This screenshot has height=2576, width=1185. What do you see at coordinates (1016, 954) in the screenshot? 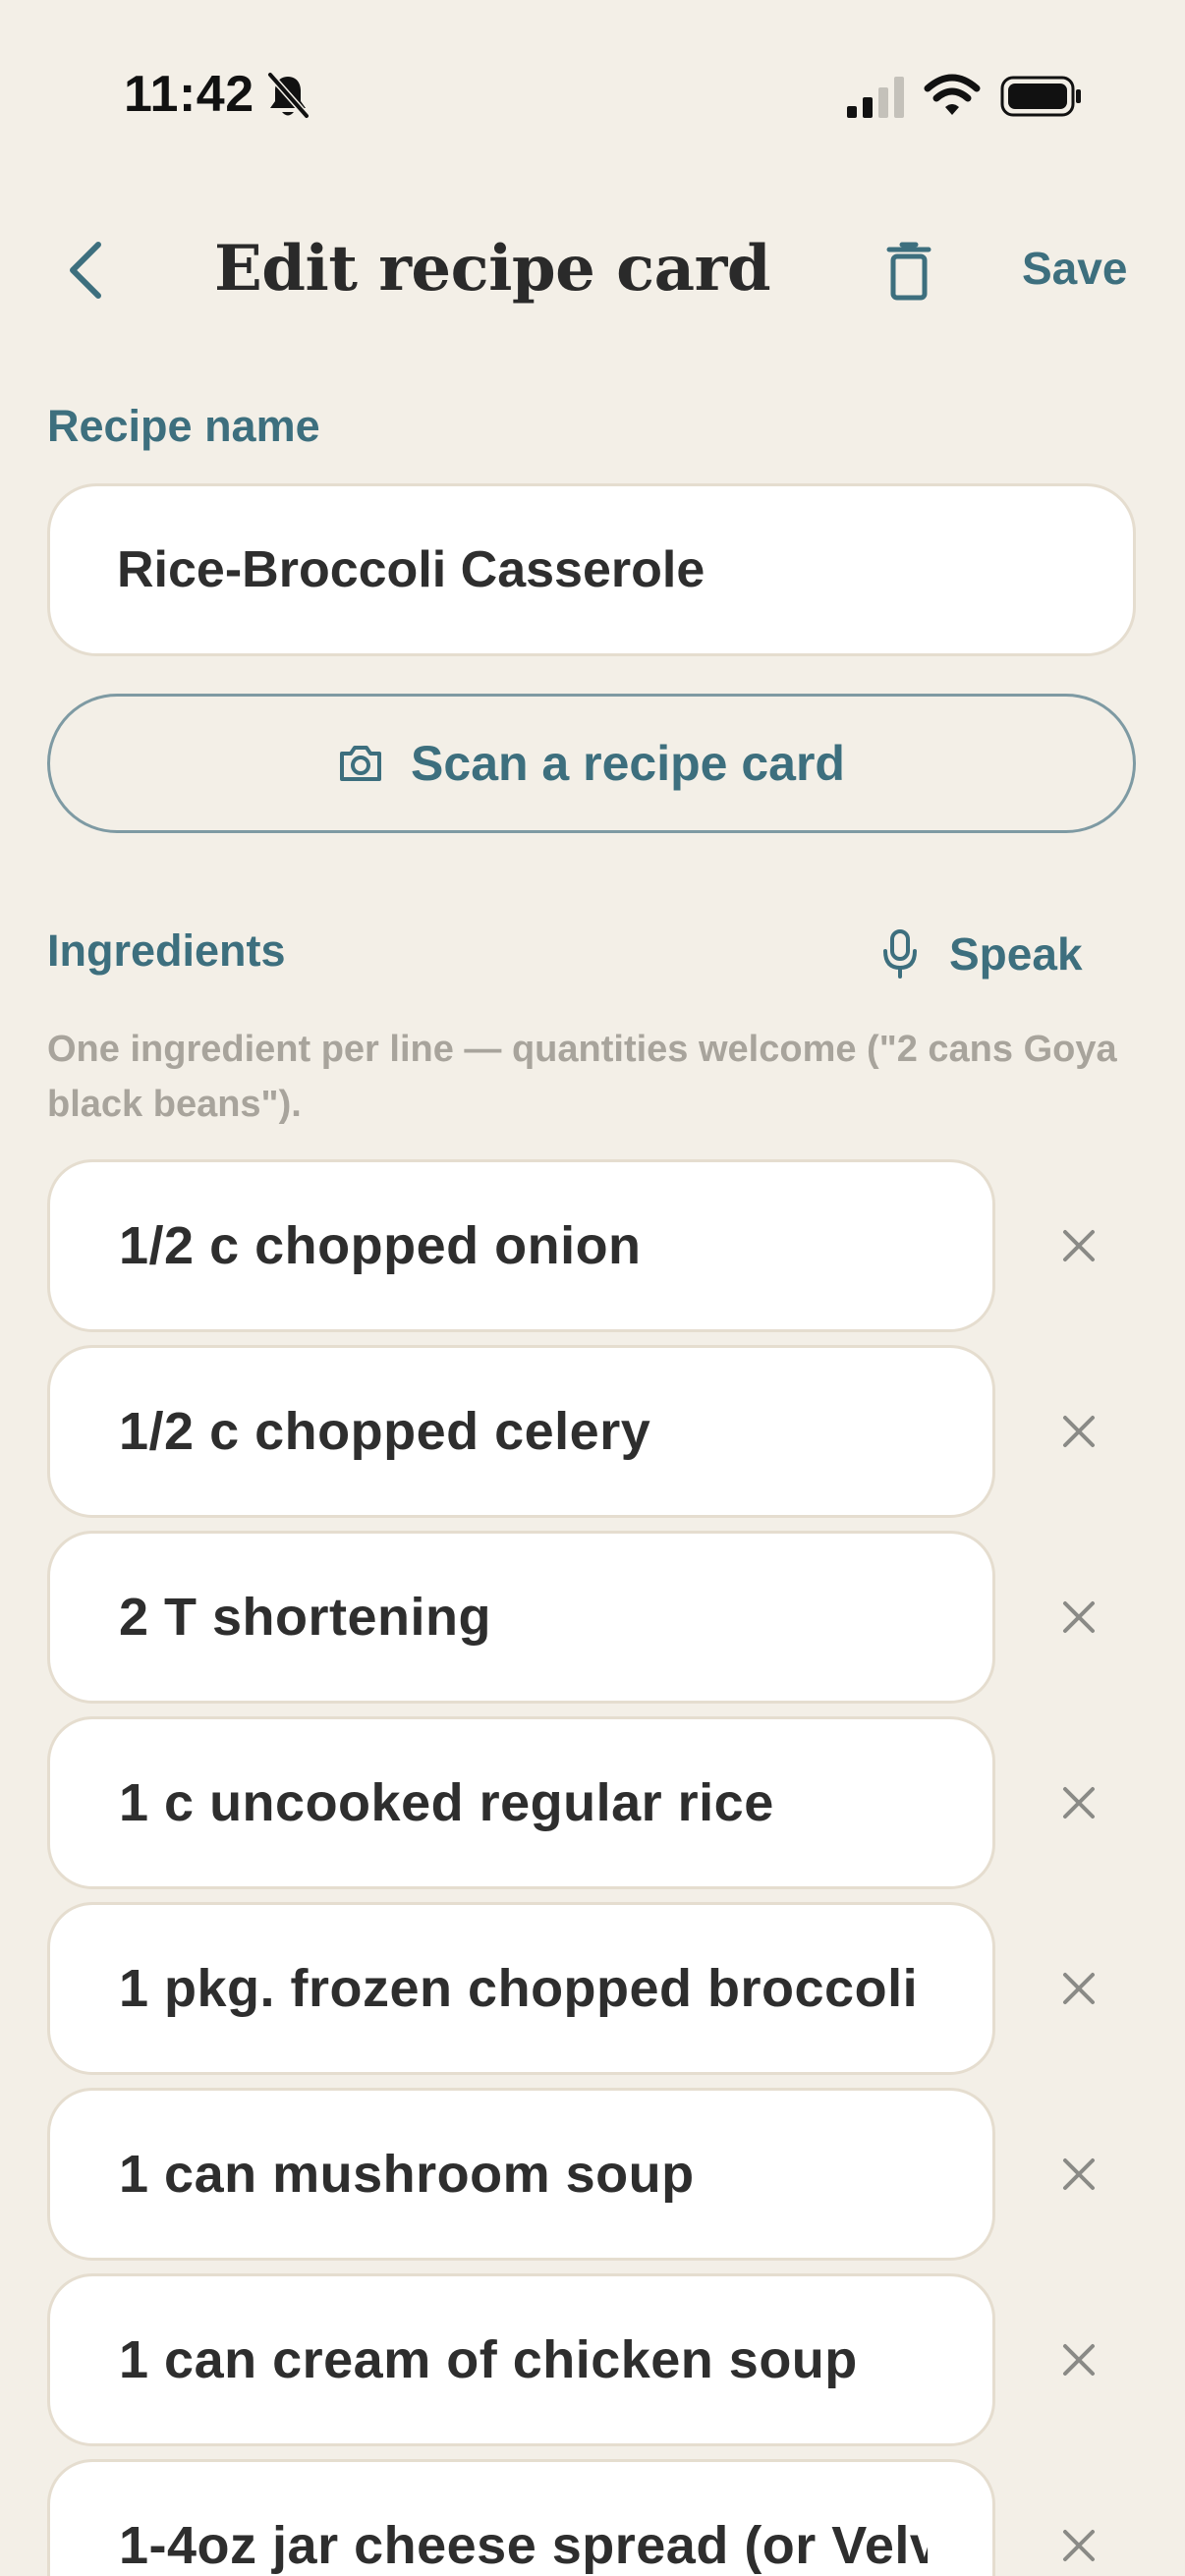
I see `speak-button-label: Speak` at bounding box center [1016, 954].